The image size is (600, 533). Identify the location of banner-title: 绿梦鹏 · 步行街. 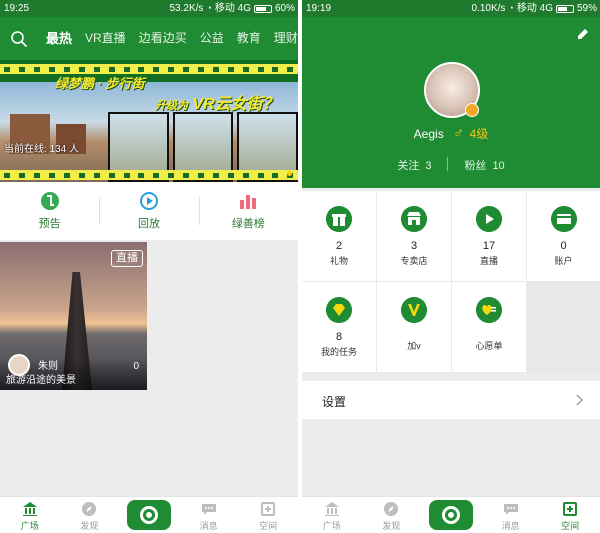
(100, 83).